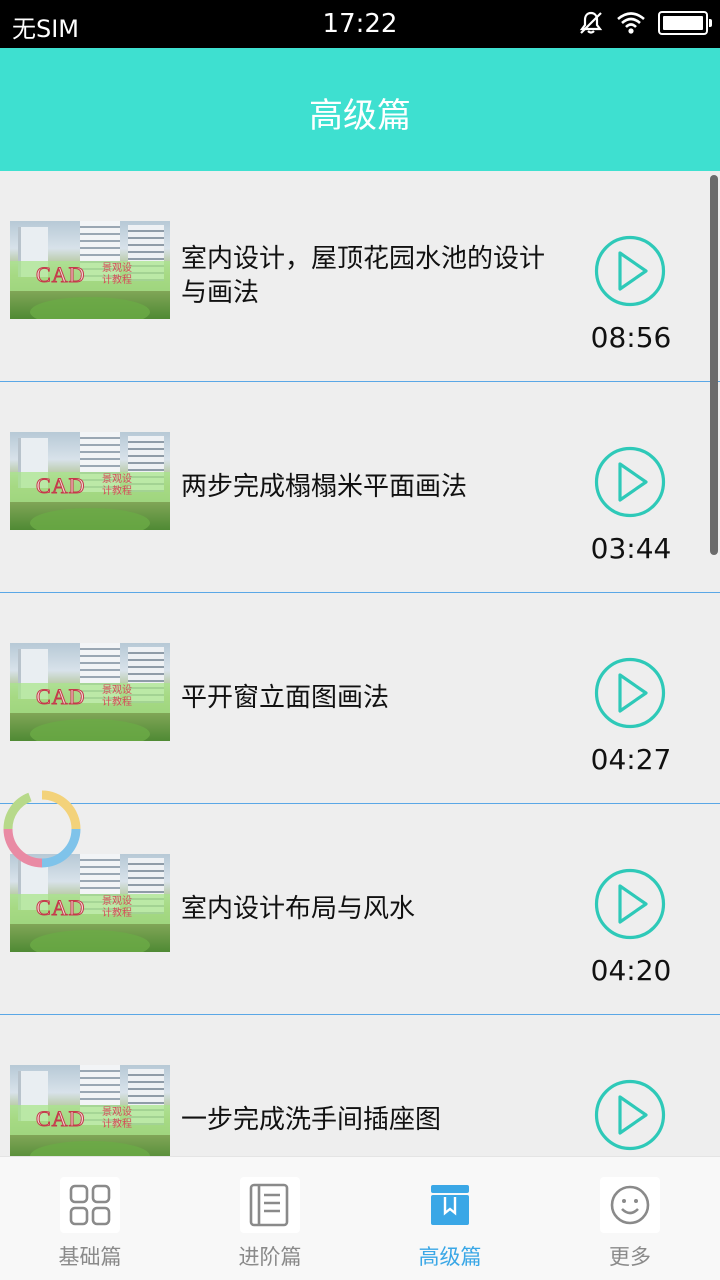 This screenshot has width=720, height=1280. What do you see at coordinates (360, 1085) in the screenshot?
I see `video-list-item: CAD 景观设 计教程 一步完成洗手间插座图` at bounding box center [360, 1085].